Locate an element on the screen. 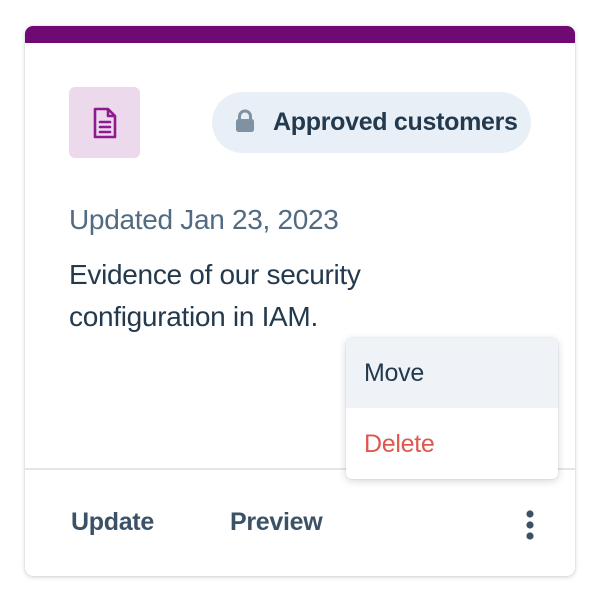 Image resolution: width=592 pixels, height=594 pixels. access-badge: Approved customers is located at coordinates (371, 122).